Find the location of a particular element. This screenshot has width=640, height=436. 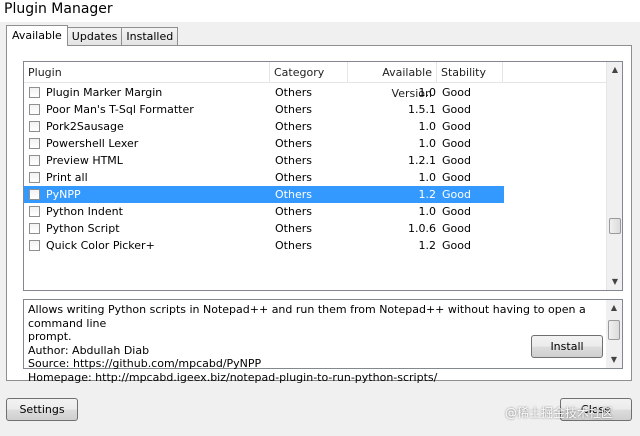

tab-installed: Installed is located at coordinates (150, 36).